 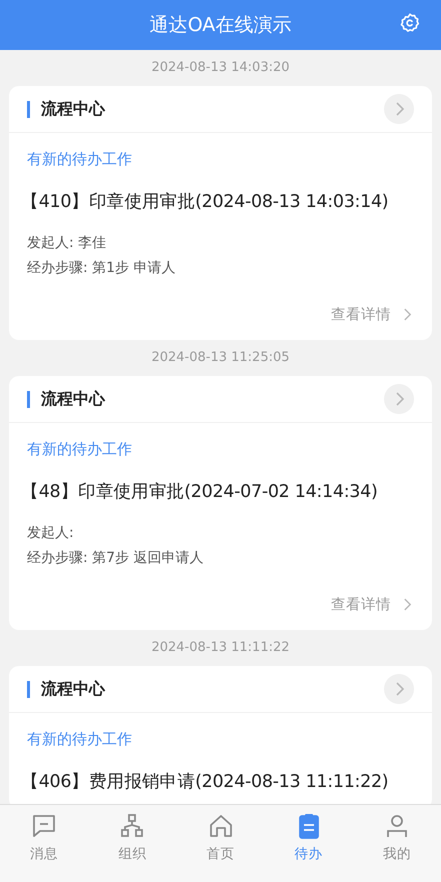 I want to click on app-title: 通达OA在线演示, so click(x=221, y=25).